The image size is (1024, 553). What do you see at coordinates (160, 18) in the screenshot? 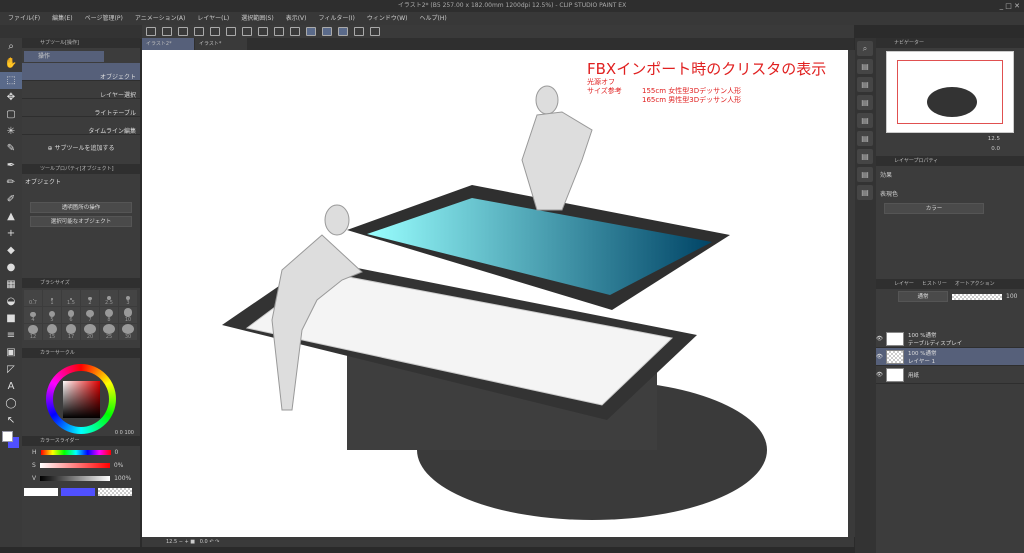
I see `menu-animation: アニメーション(A)` at bounding box center [160, 18].